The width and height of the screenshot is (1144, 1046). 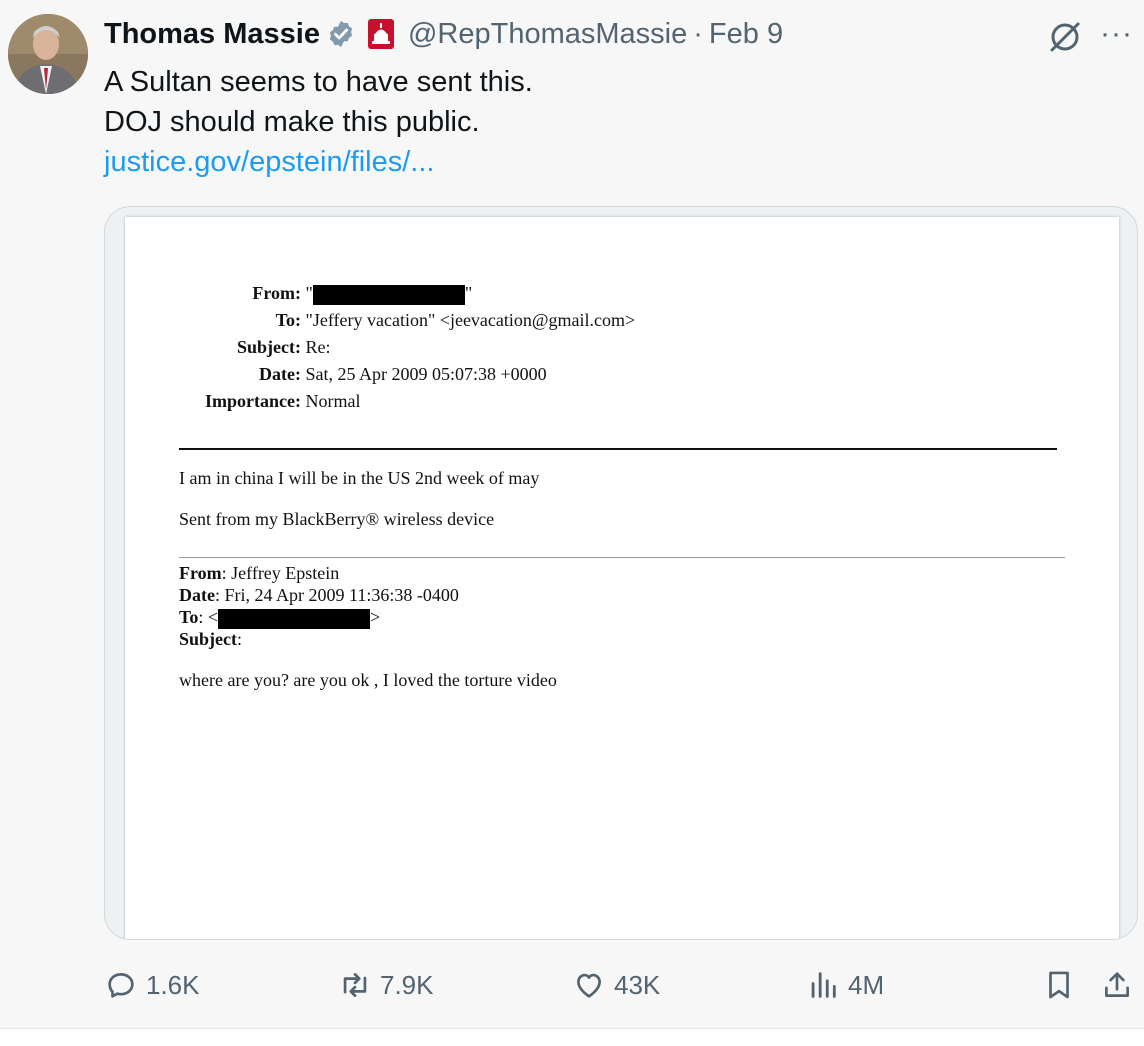 I want to click on fw-date-value: : Fri, 24 Apr 2009 11:36:38 -0400, so click(x=336, y=595).